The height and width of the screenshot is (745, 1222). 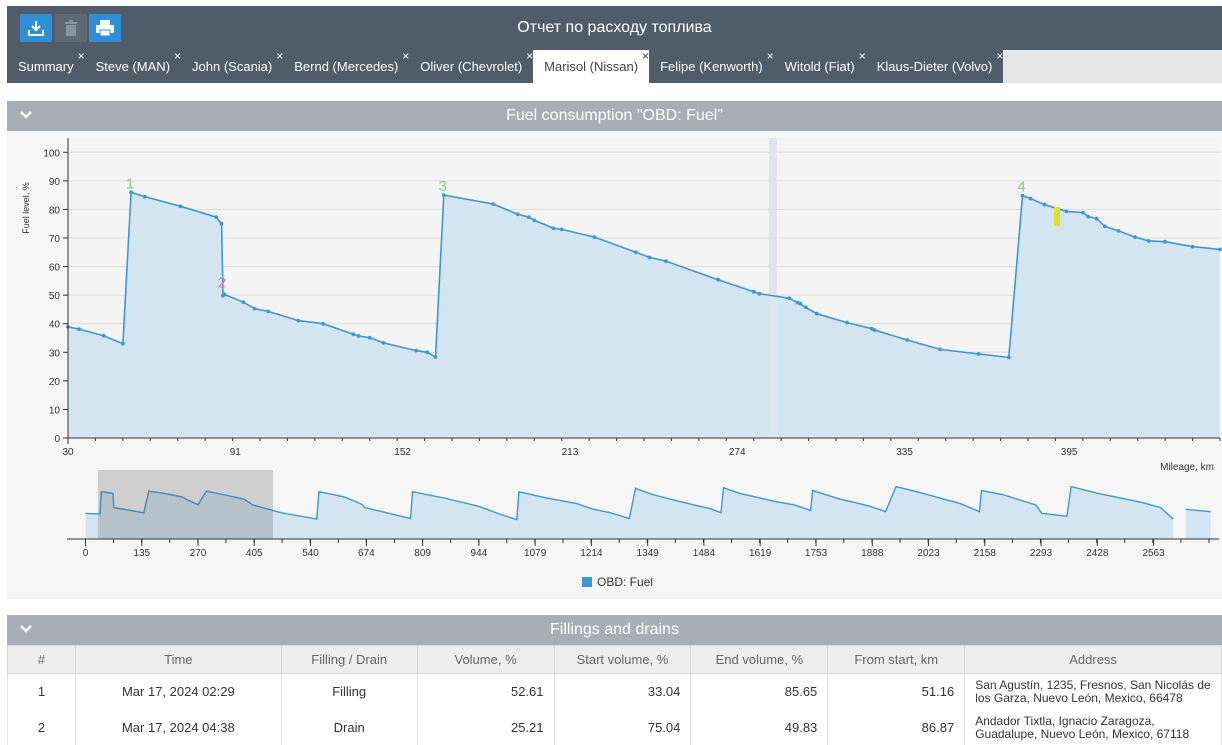 What do you see at coordinates (349, 727) in the screenshot?
I see `event-type: Drain` at bounding box center [349, 727].